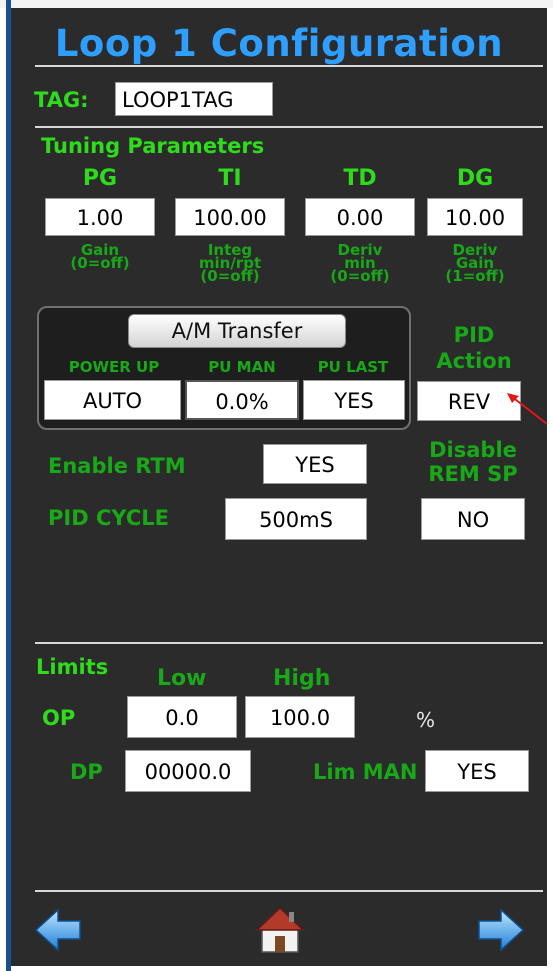 Image resolution: width=553 pixels, height=971 pixels. Describe the element at coordinates (302, 678) in the screenshot. I see `limits-high-label: High` at that location.